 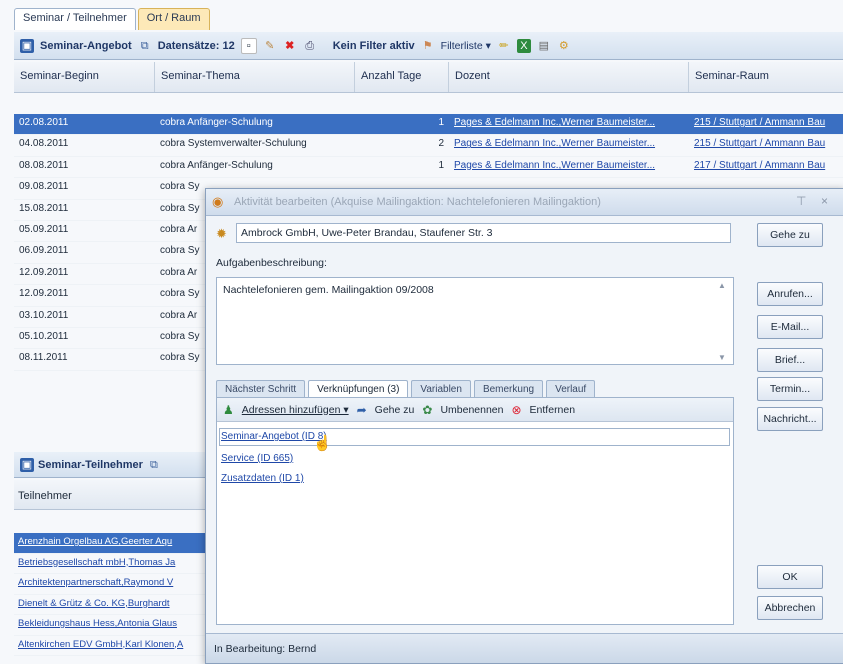 What do you see at coordinates (228, 409) in the screenshot?
I see `add-address-icon: ♟` at bounding box center [228, 409].